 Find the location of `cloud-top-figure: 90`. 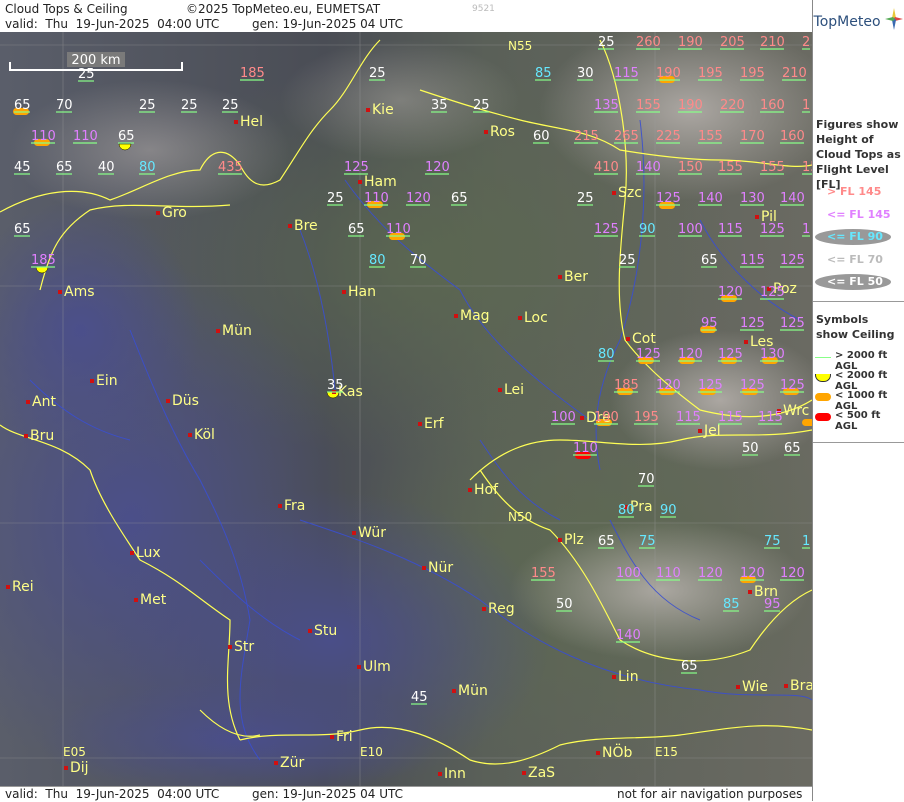

cloud-top-figure: 90 is located at coordinates (668, 510).